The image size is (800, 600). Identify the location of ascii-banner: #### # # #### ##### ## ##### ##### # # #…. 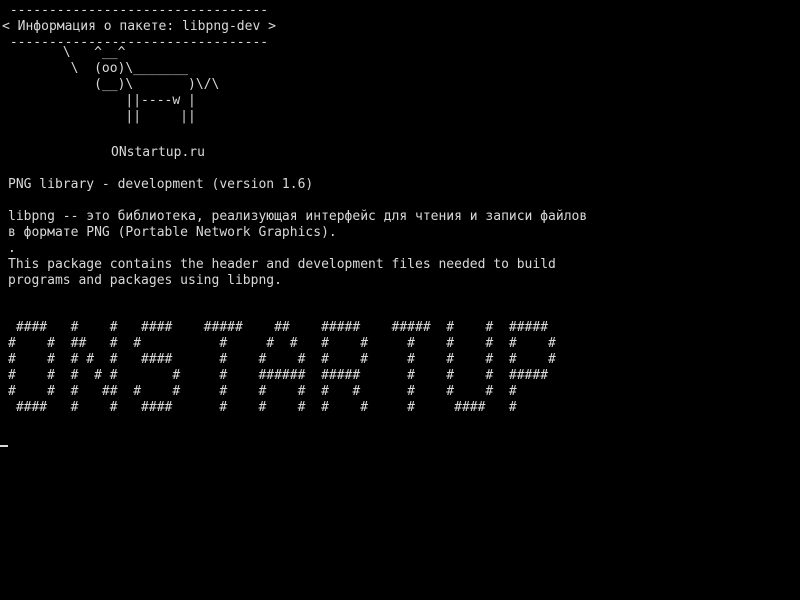
(282, 368).